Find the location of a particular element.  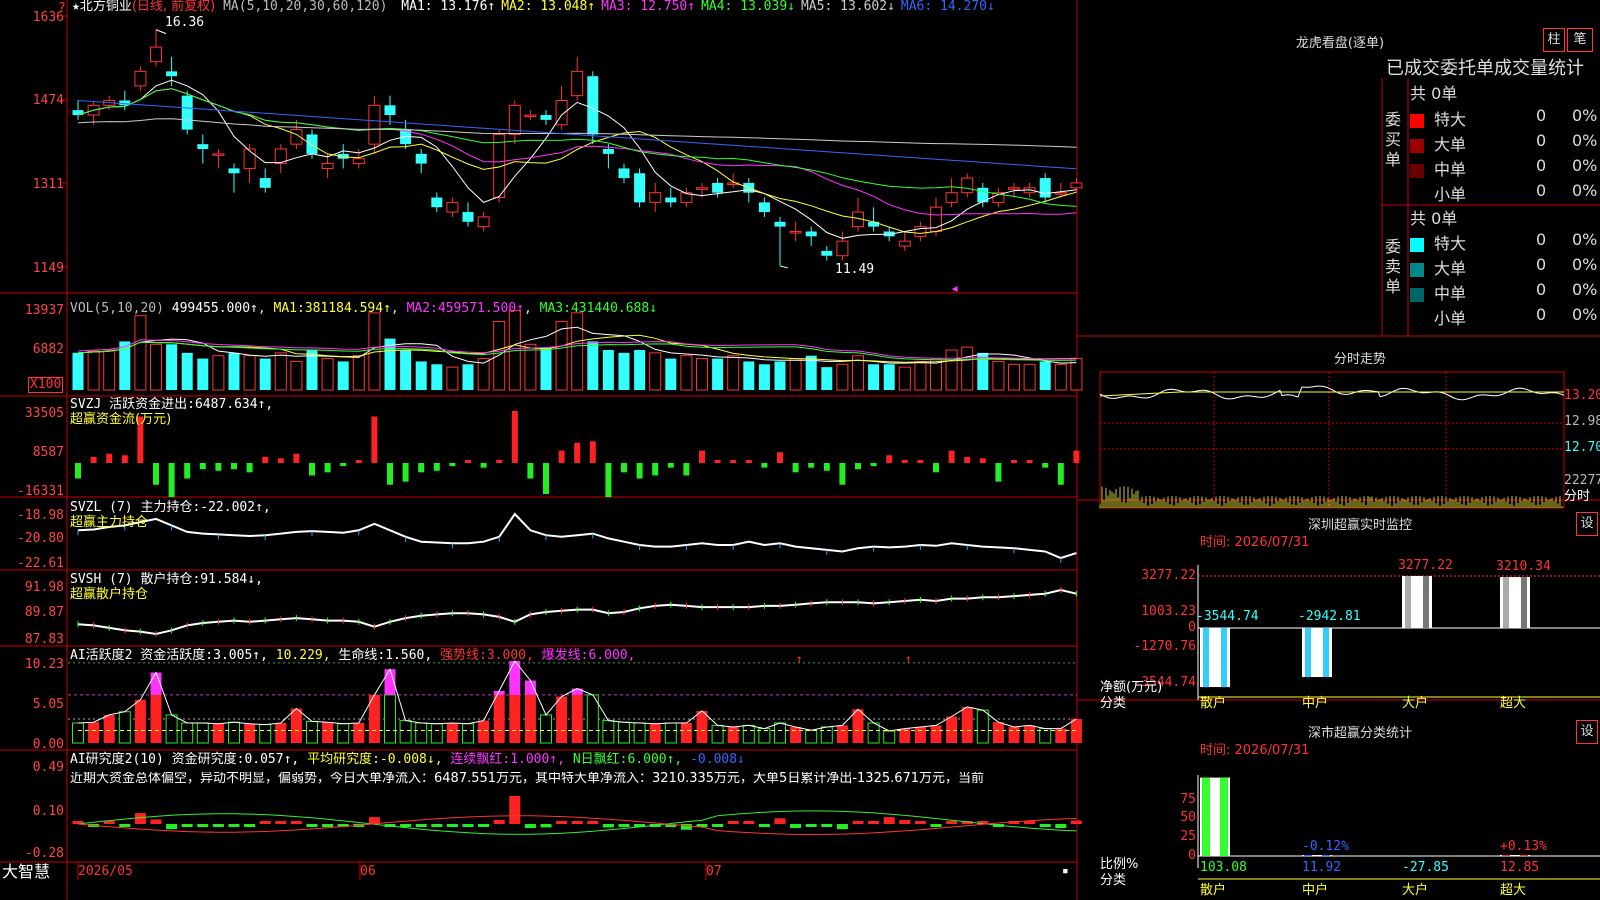

price-axis-2: 1474 is located at coordinates (48, 100).